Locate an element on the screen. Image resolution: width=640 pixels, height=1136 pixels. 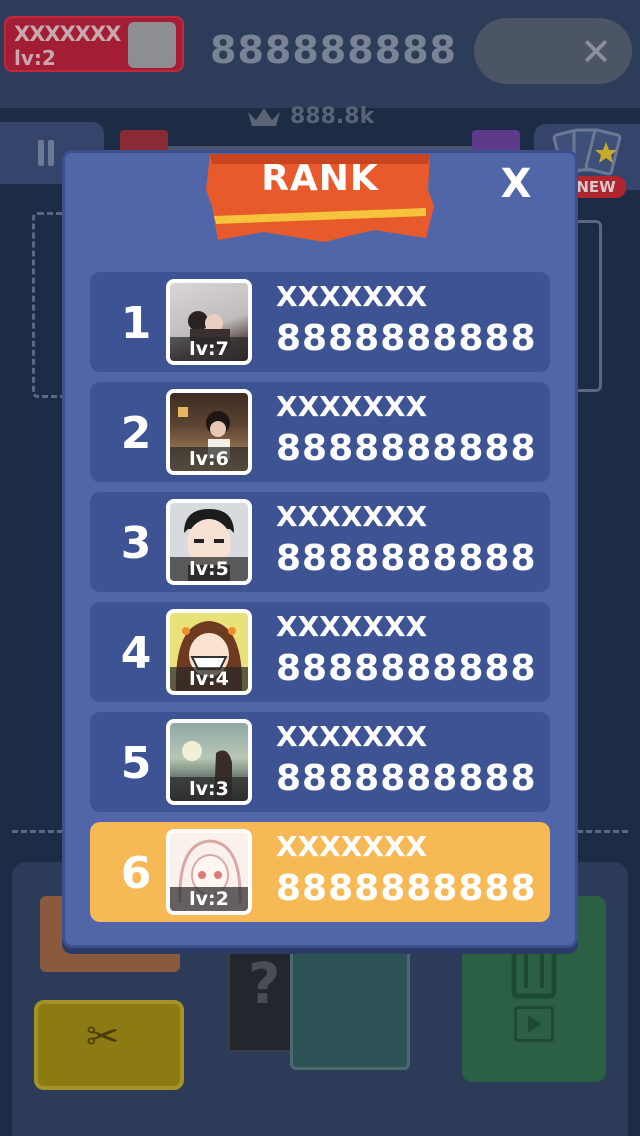
rank-row: 1 lv:7 XXXXXXX 8888888888 is located at coordinates (320, 322).